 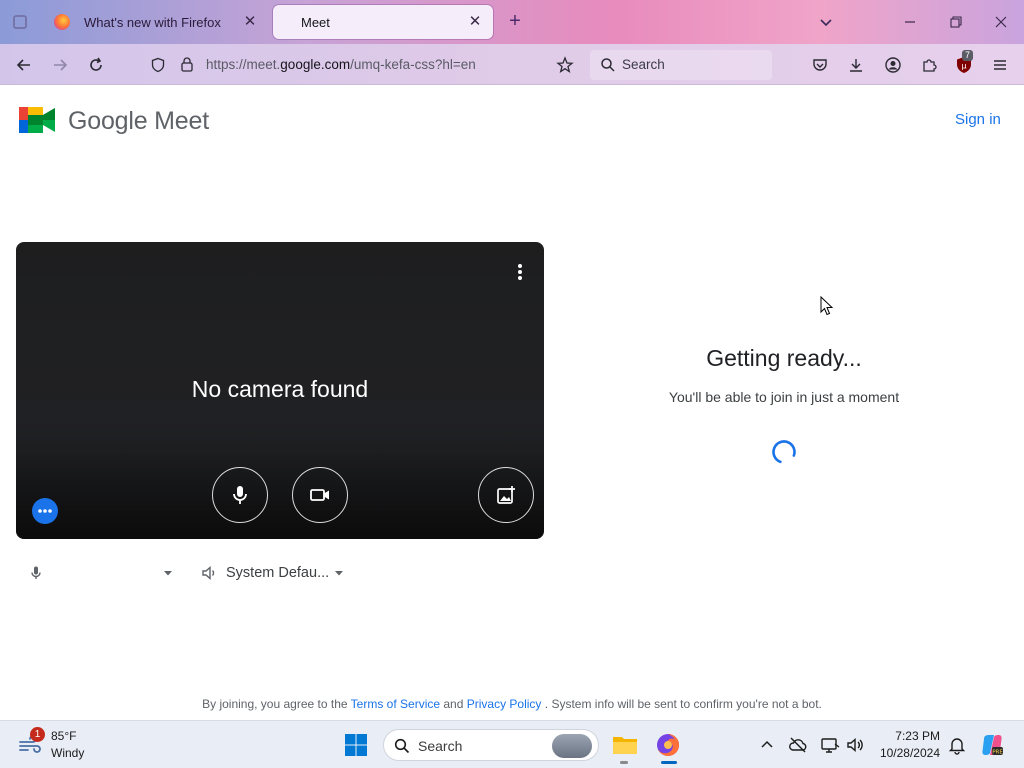 I want to click on reload-icon, so click(x=96, y=64).